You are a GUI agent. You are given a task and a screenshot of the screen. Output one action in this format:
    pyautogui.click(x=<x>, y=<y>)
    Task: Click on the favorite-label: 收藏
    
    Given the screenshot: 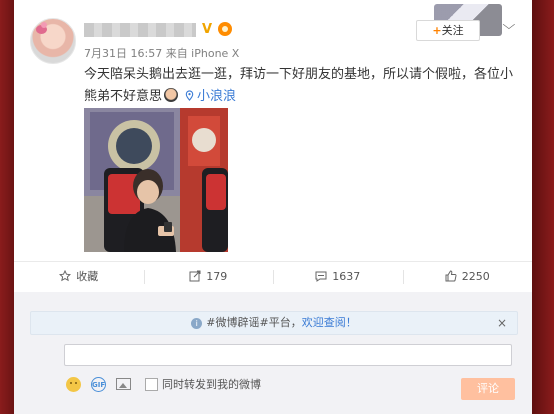 What is the action you would take?
    pyautogui.click(x=87, y=276)
    